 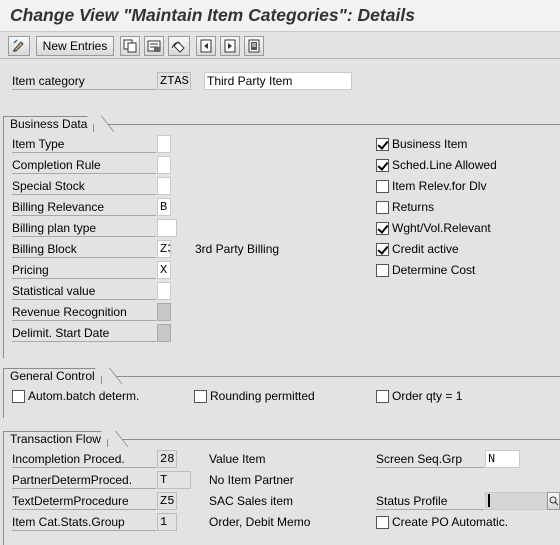 I want to click on billing-plan-type-label: Billing plan type, so click(x=84, y=228).